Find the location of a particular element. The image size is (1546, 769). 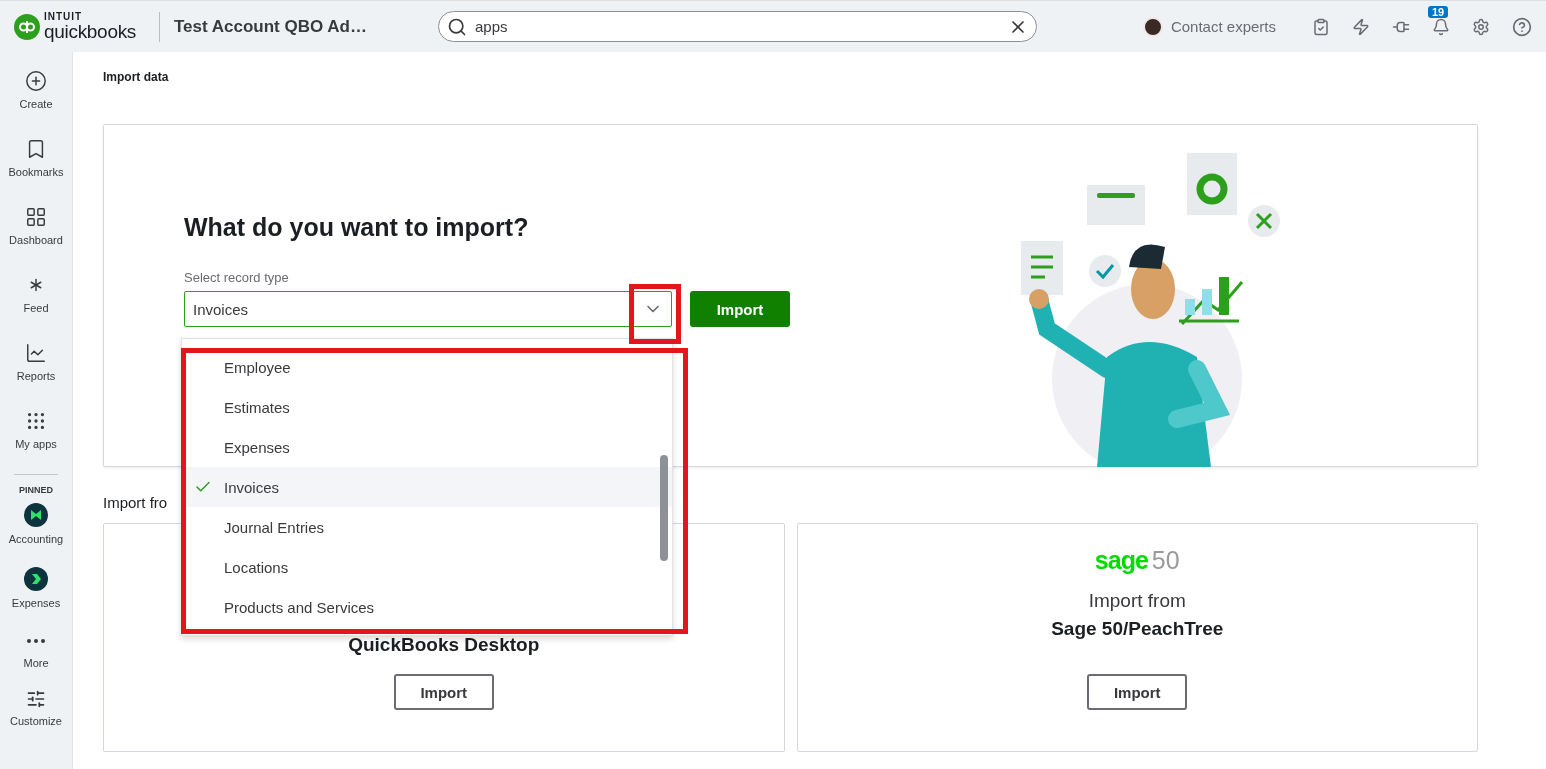

notification-count: 19 is located at coordinates (1438, 11).